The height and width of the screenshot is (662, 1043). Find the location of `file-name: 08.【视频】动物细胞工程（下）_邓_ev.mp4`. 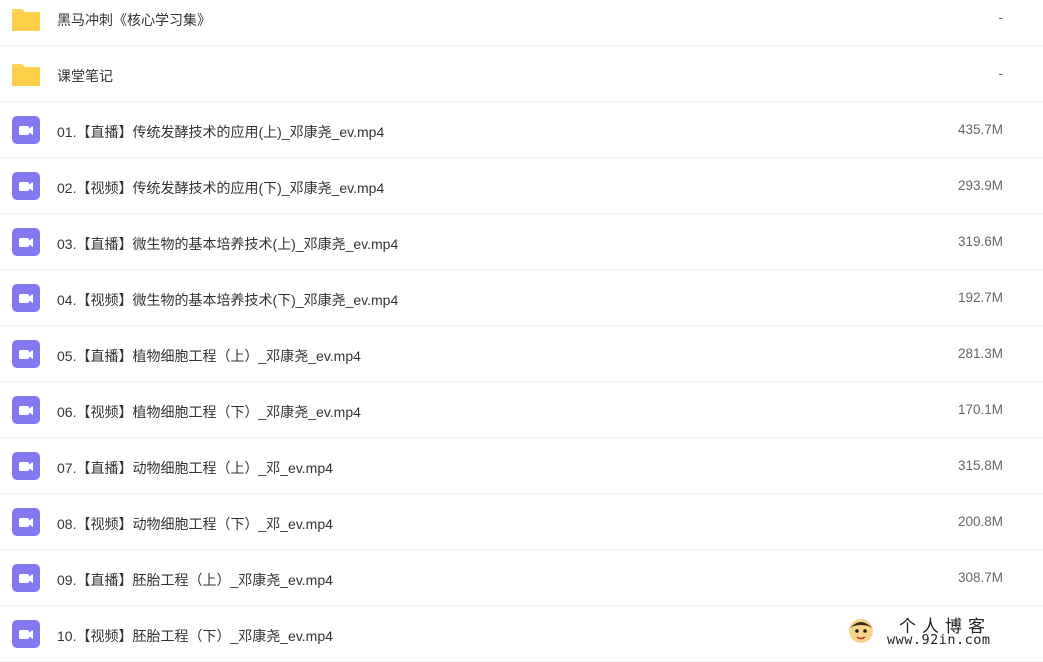

file-name: 08.【视频】动物细胞工程（下）_邓_ev.mp4 is located at coordinates (195, 524).